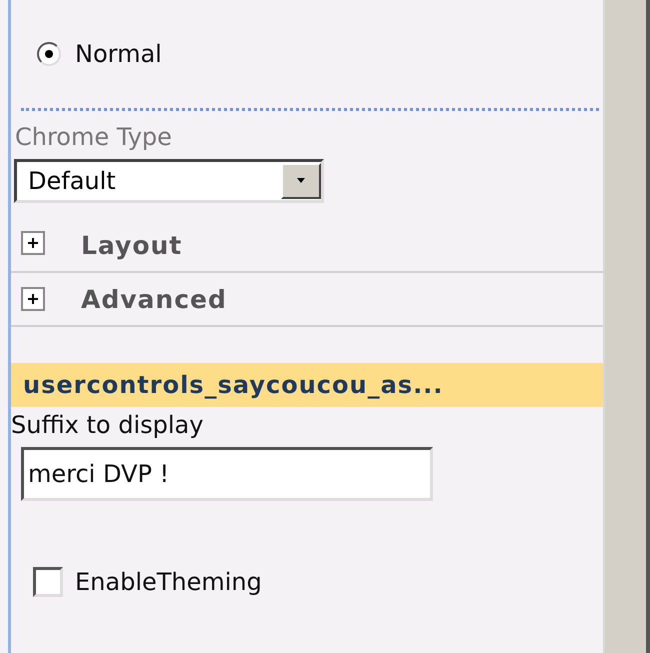 The image size is (650, 653). What do you see at coordinates (49, 54) in the screenshot?
I see `radio-button` at bounding box center [49, 54].